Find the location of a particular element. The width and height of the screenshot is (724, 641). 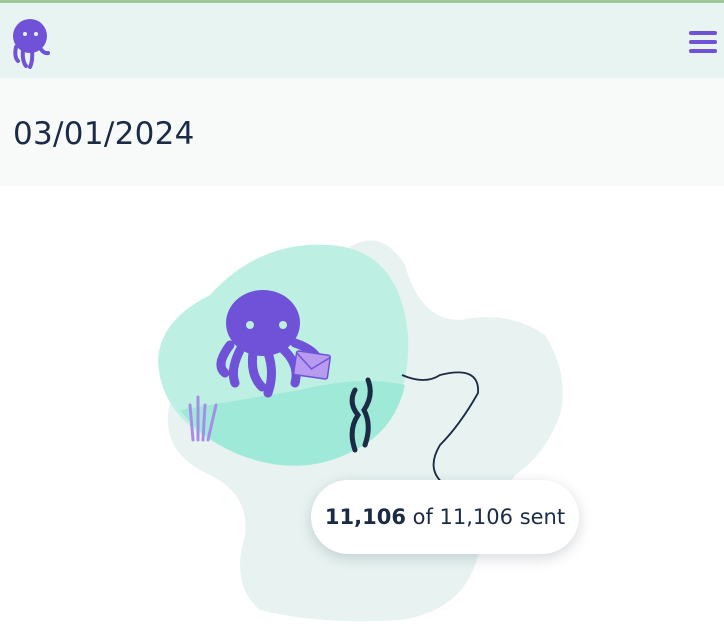

campaign-date: 03/01/2024 is located at coordinates (104, 134).